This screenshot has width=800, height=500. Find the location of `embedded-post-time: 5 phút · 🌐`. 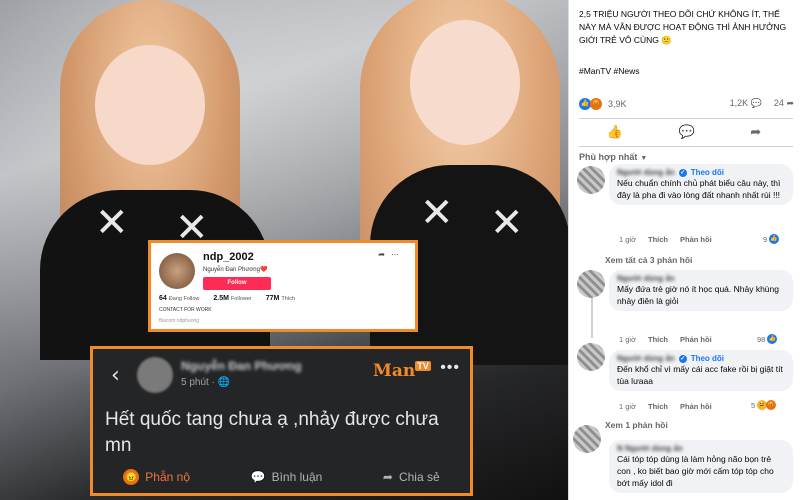

embedded-post-time: 5 phút · 🌐 is located at coordinates (206, 382).